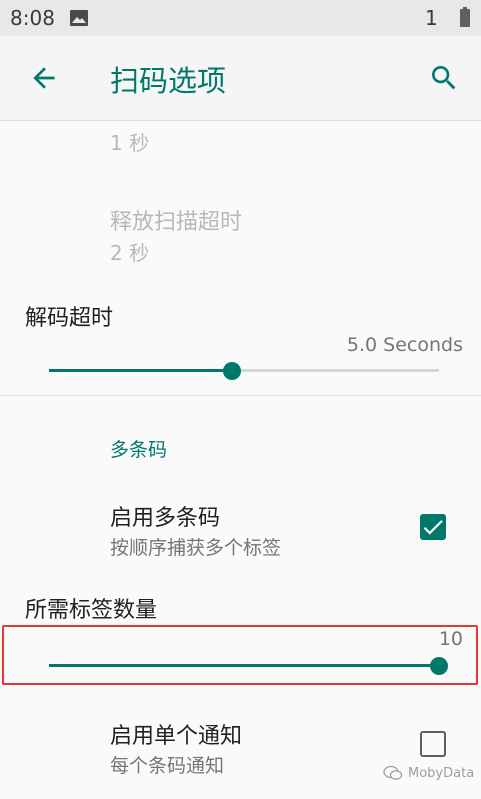  I want to click on sim-count: 1, so click(431, 18).